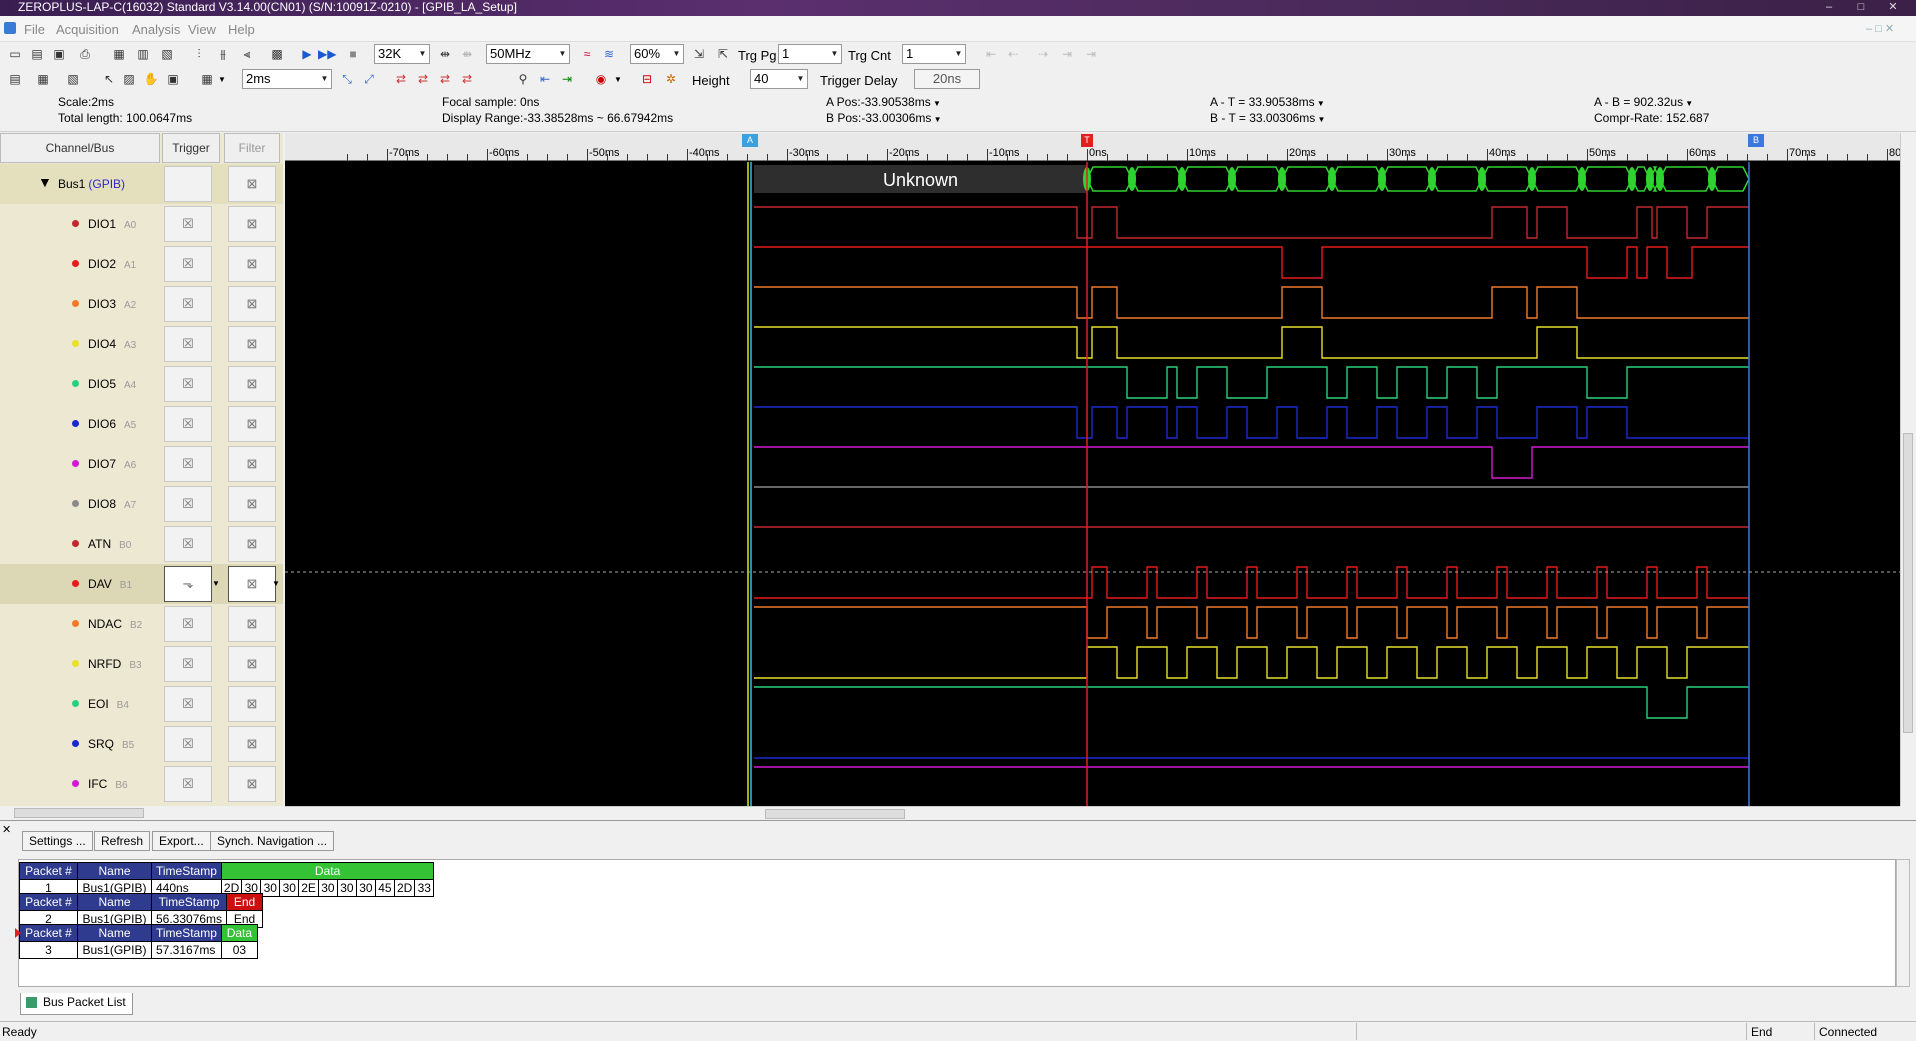  What do you see at coordinates (188, 184) in the screenshot?
I see `bus-trigger-cell` at bounding box center [188, 184].